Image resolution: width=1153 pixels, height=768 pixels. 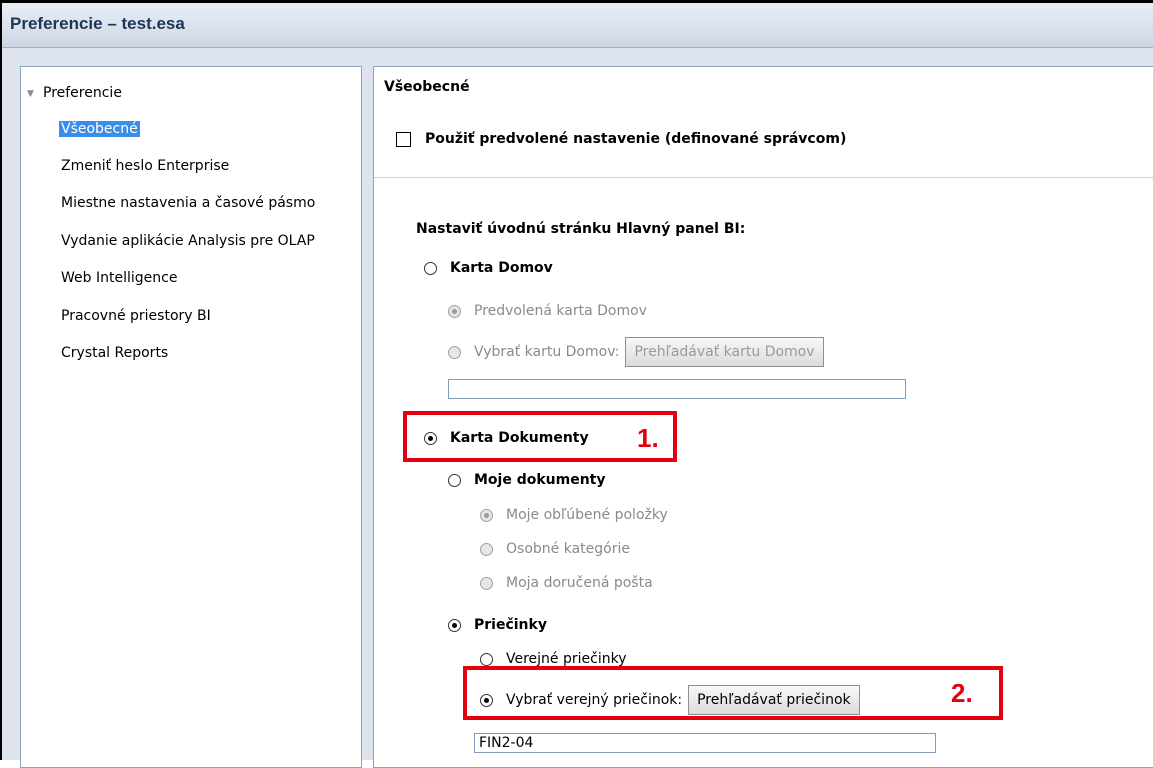 I want to click on default-home-row: Predvolená karta Domov, so click(x=547, y=311).